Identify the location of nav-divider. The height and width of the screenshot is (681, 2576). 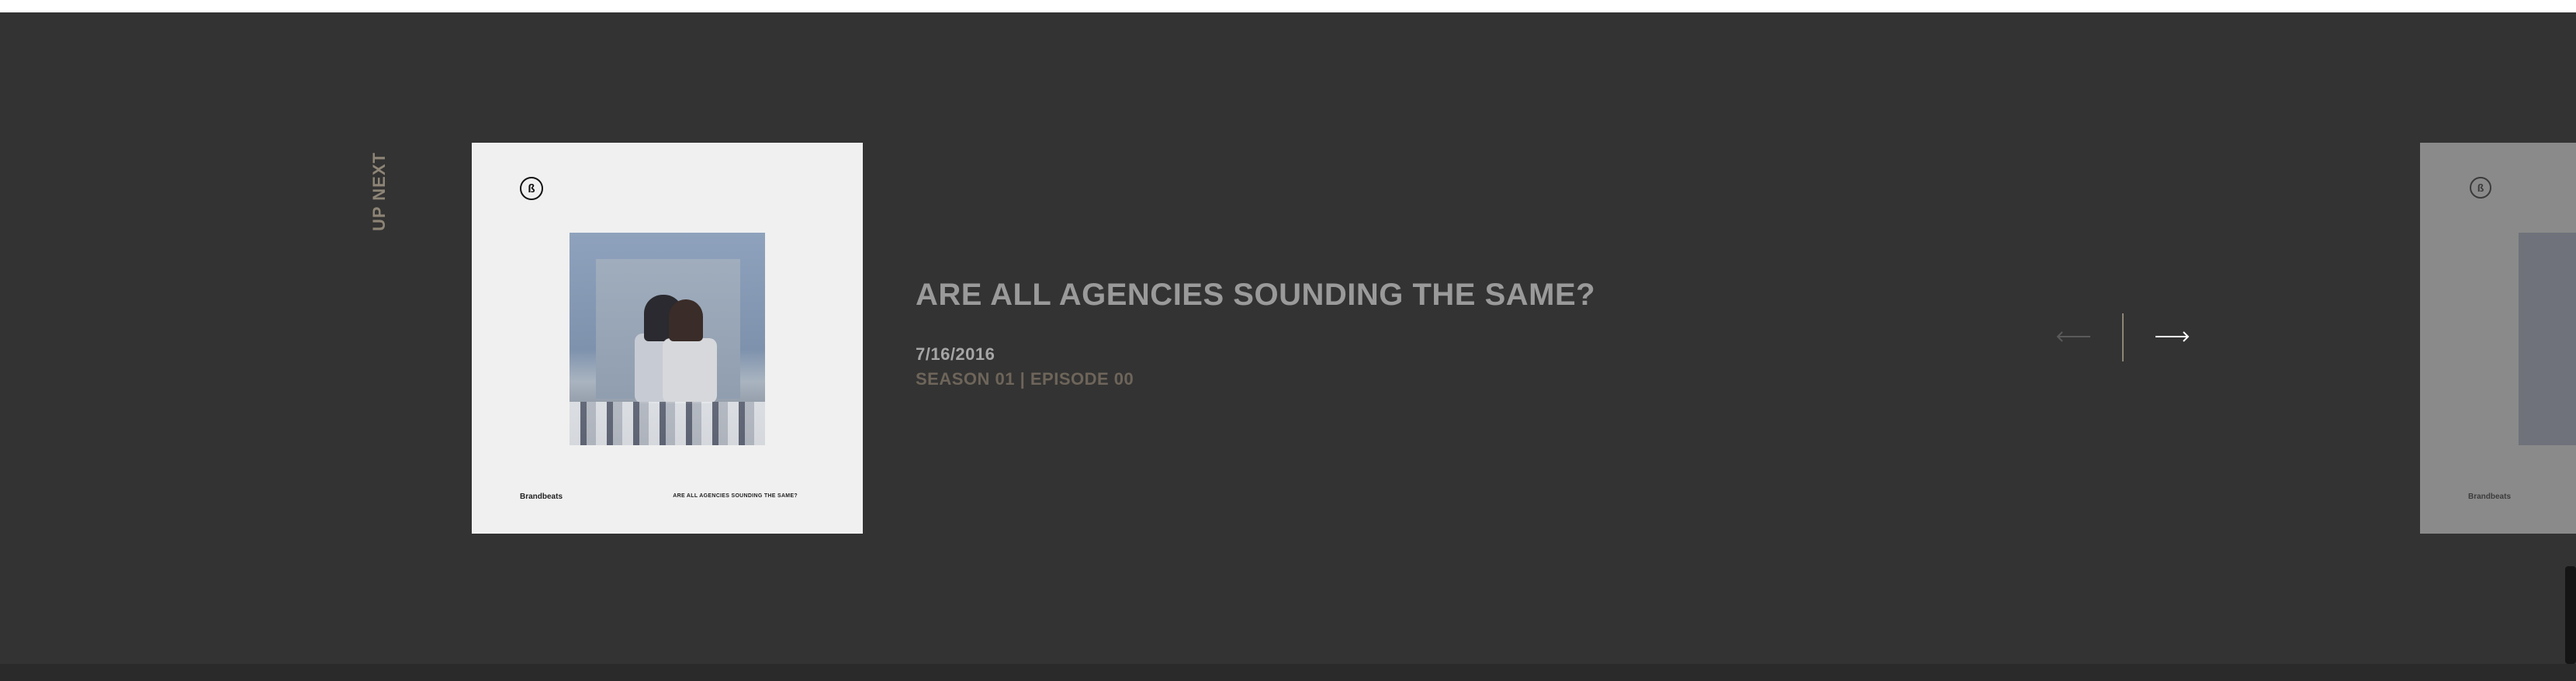
(2123, 337).